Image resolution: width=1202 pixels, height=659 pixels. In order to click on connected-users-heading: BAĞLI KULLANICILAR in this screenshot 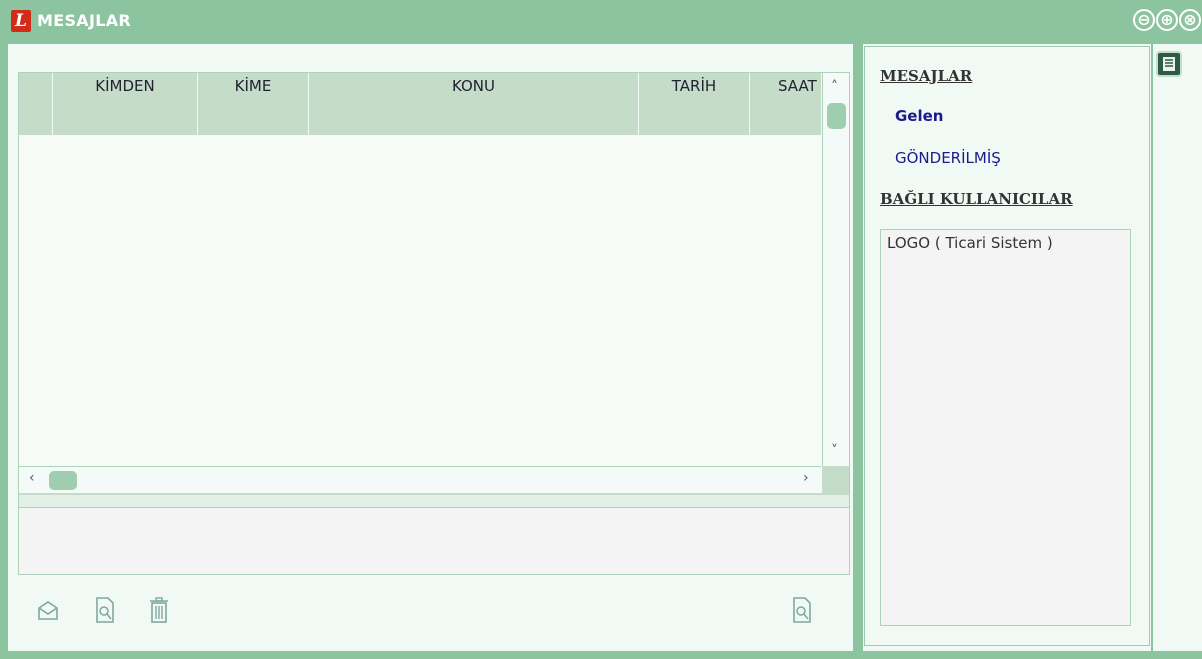, I will do `click(976, 199)`.